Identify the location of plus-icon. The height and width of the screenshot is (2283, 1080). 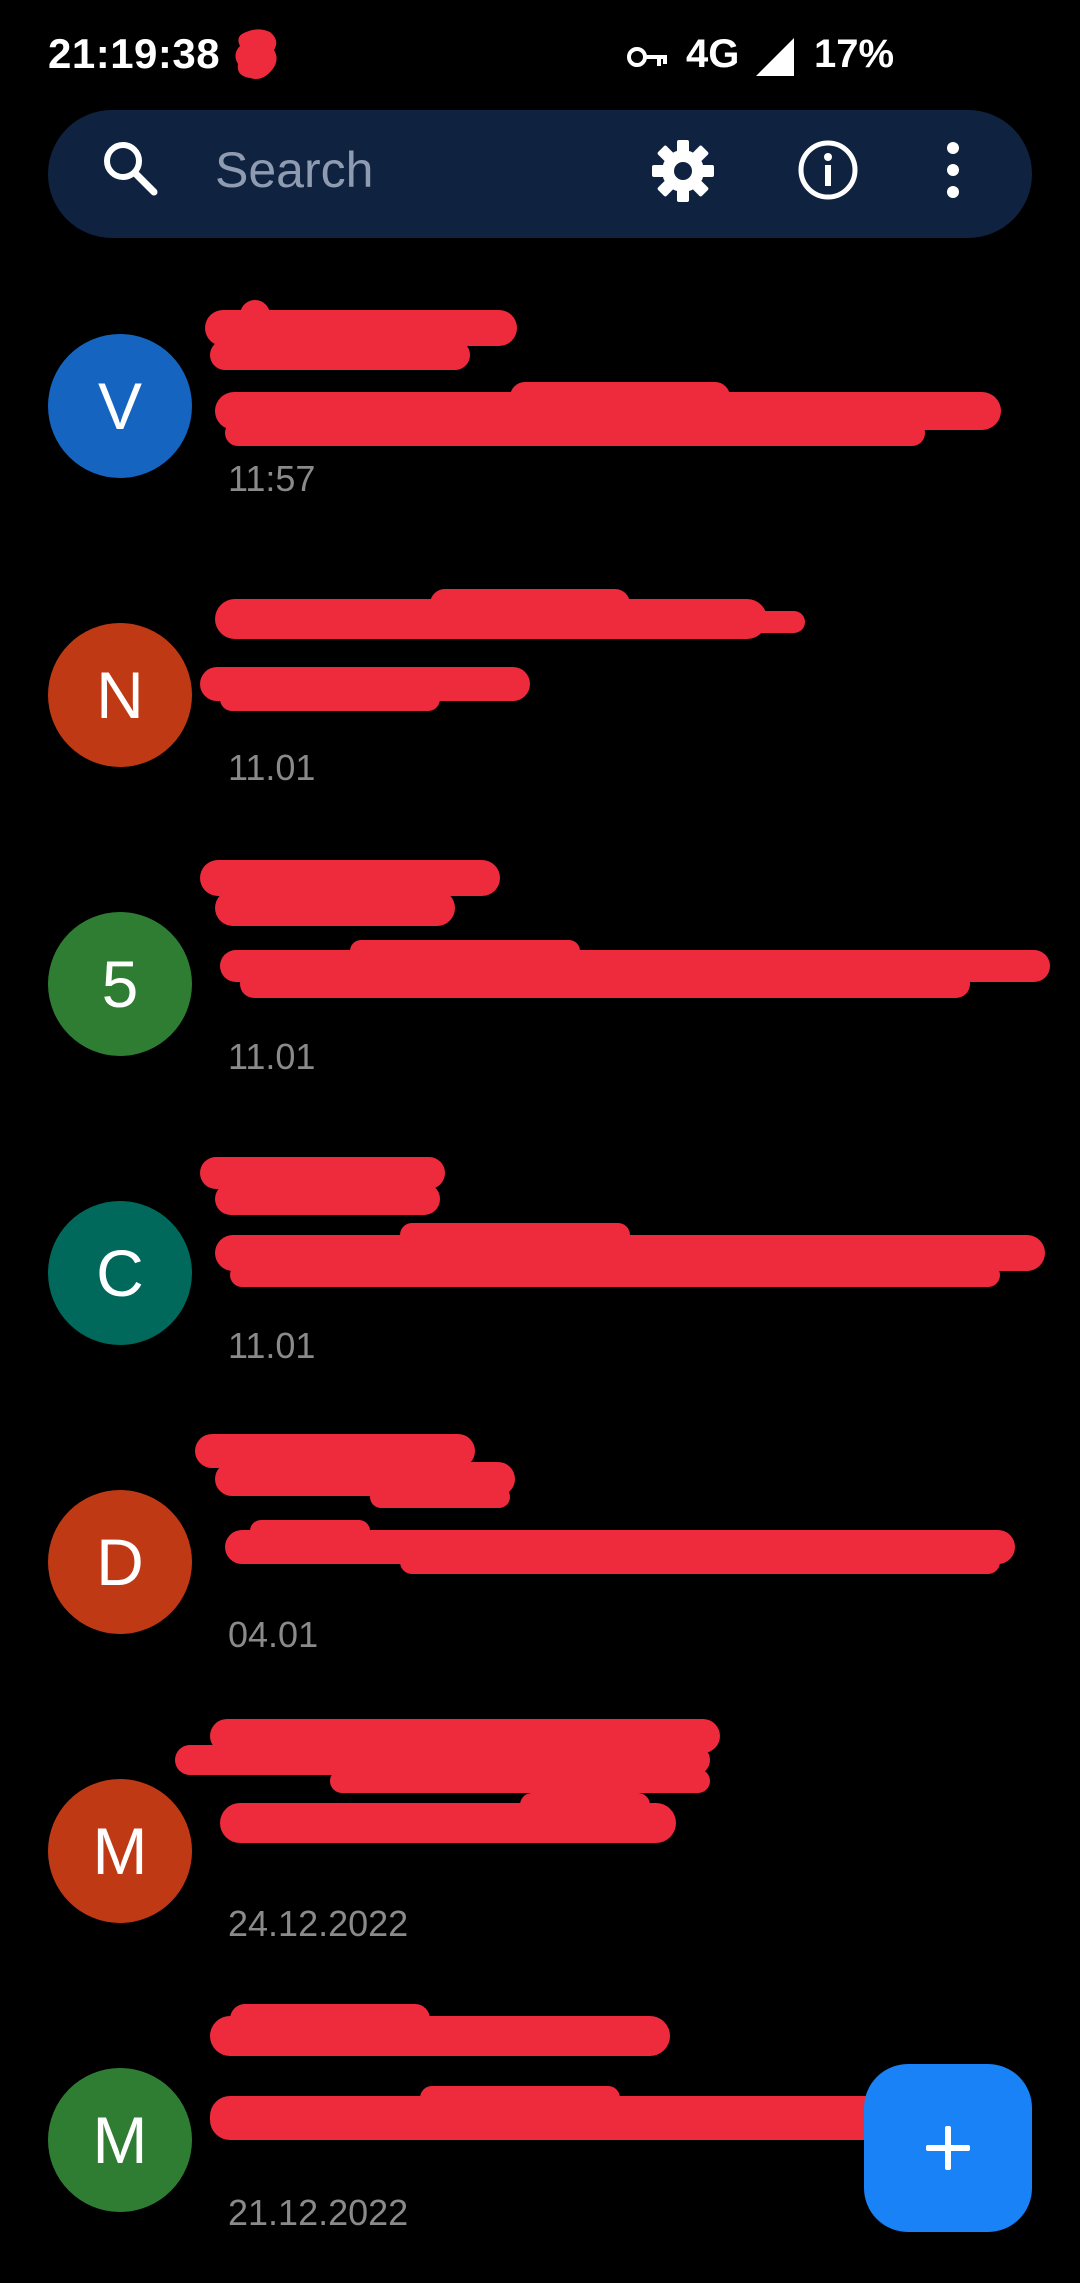
(948, 2148).